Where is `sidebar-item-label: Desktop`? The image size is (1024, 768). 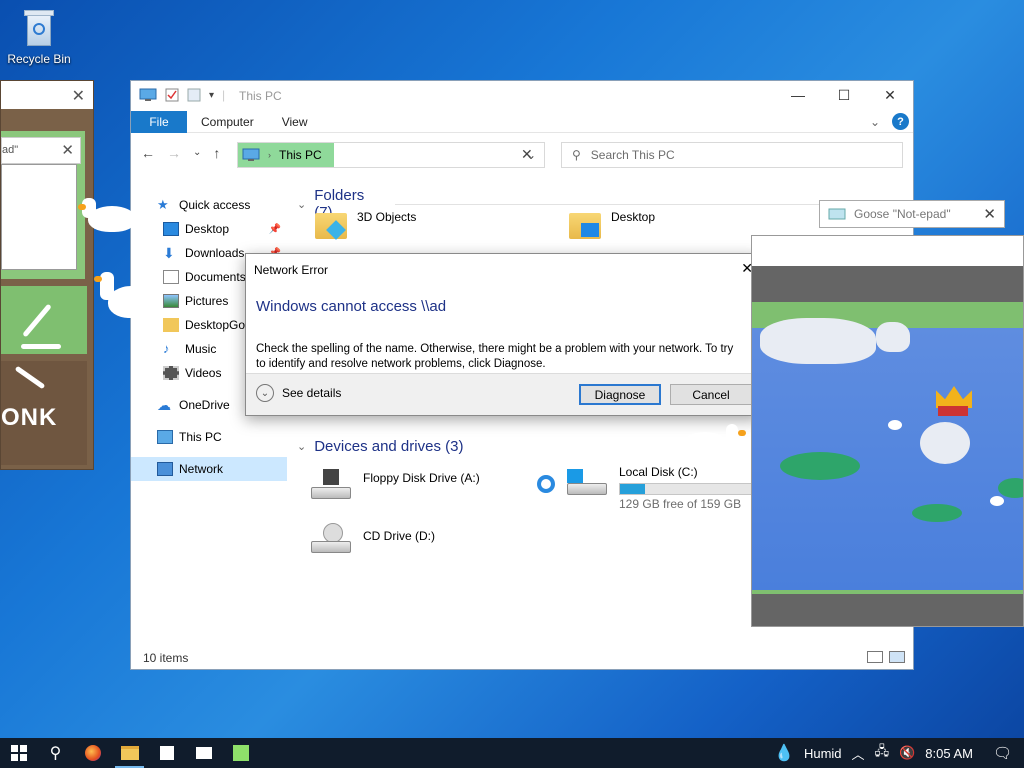
sidebar-item-label: Desktop is located at coordinates (207, 229).